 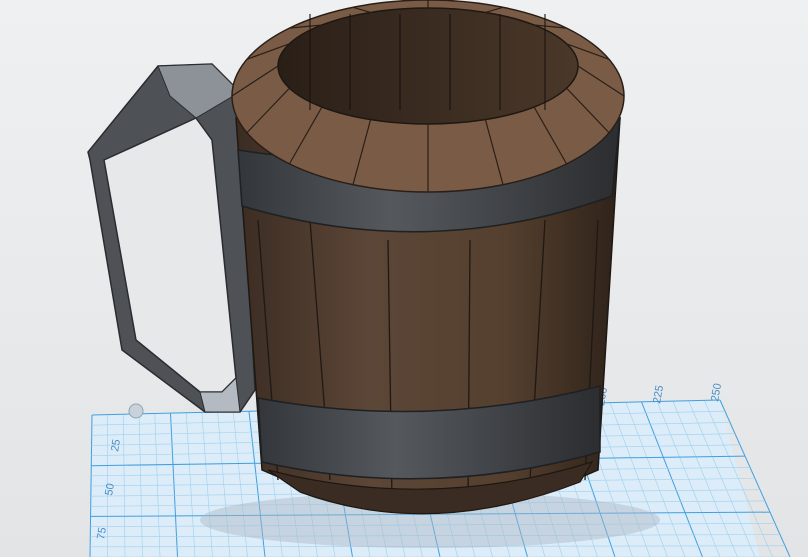 What do you see at coordinates (171, 238) in the screenshot?
I see `mug-handle` at bounding box center [171, 238].